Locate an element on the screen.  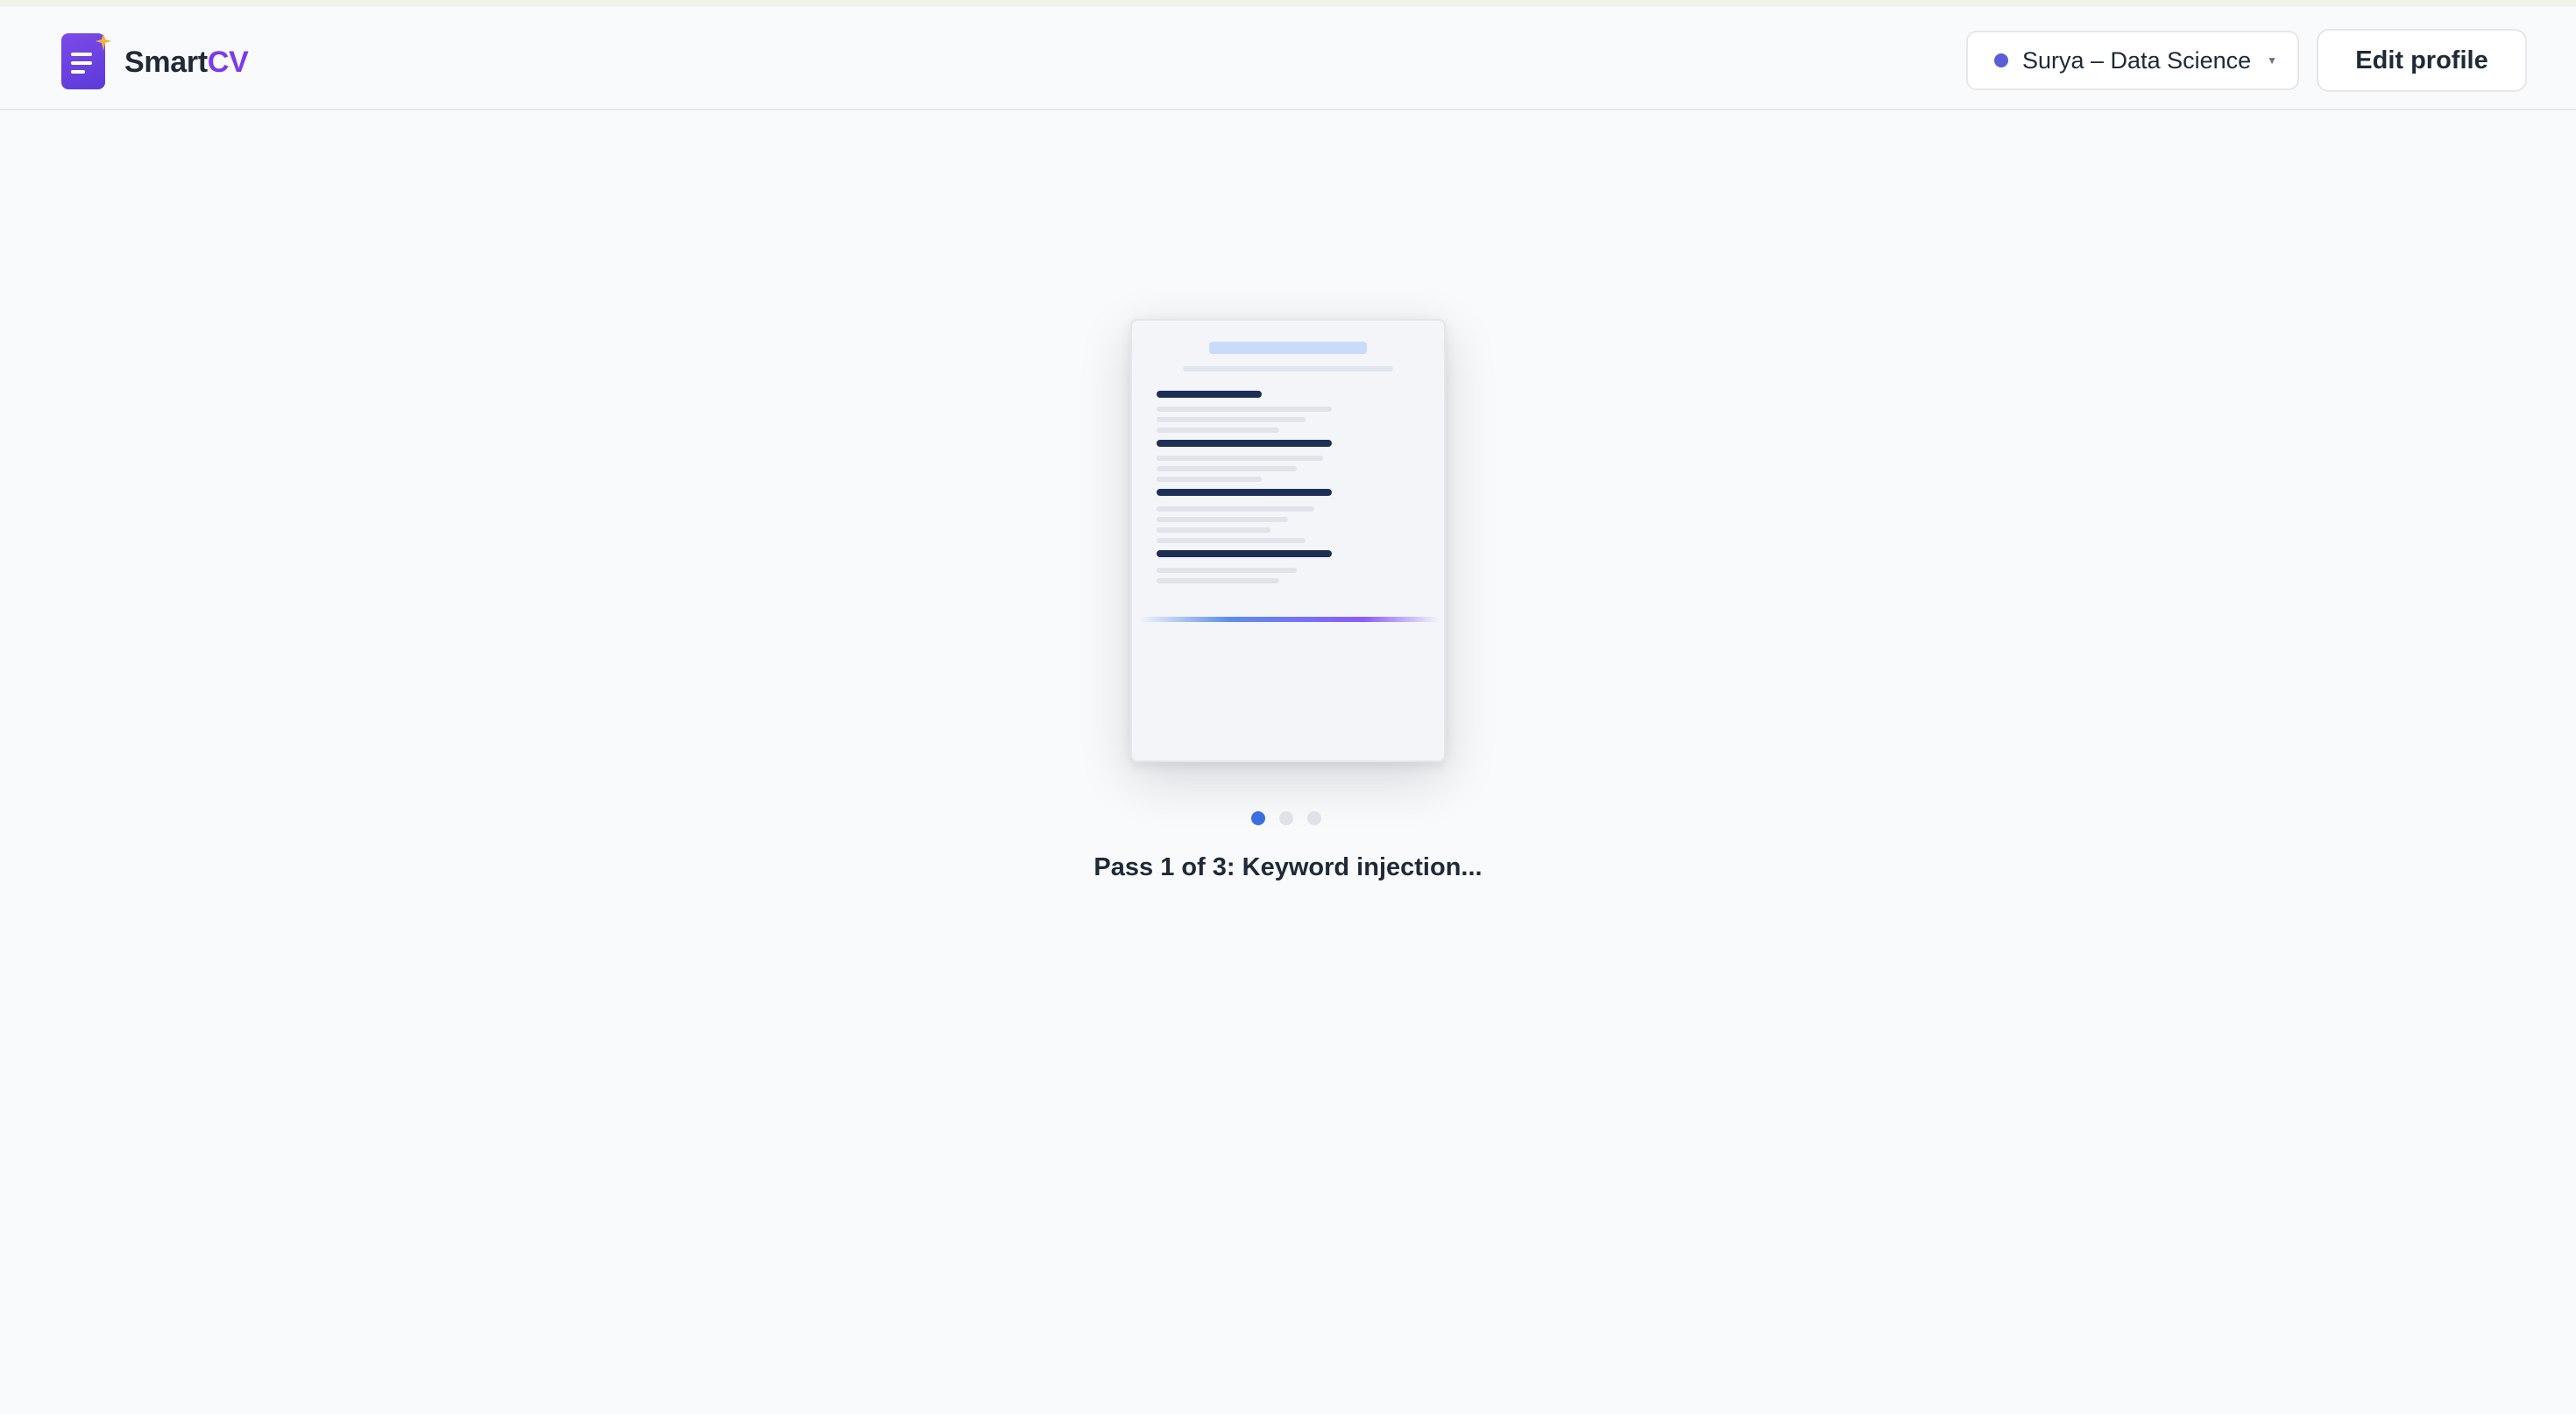
chevron-down-icon: ▼ is located at coordinates (2272, 60).